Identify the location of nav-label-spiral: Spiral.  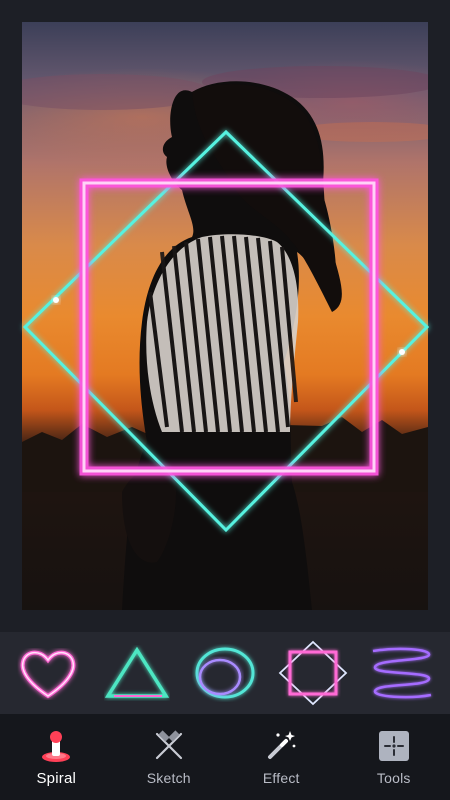
(56, 778).